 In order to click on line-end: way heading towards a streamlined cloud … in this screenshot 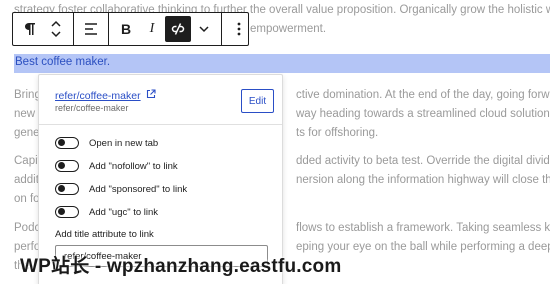, I will do `click(423, 114)`.